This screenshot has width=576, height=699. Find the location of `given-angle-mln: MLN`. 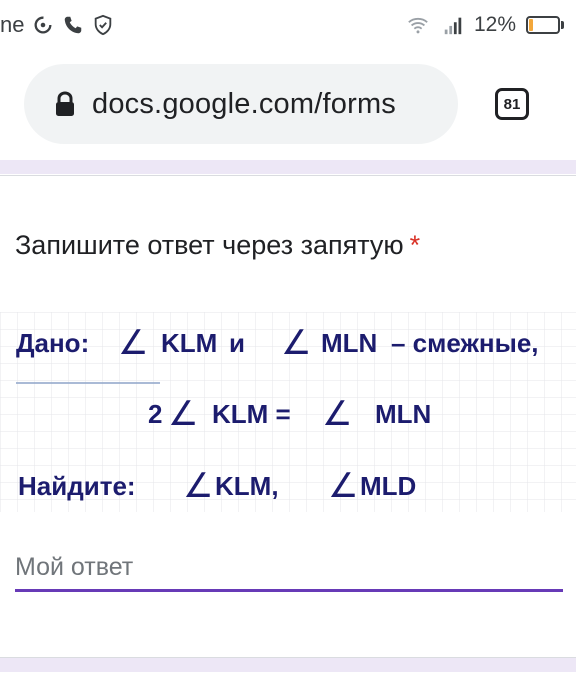

given-angle-mln: MLN is located at coordinates (349, 343).